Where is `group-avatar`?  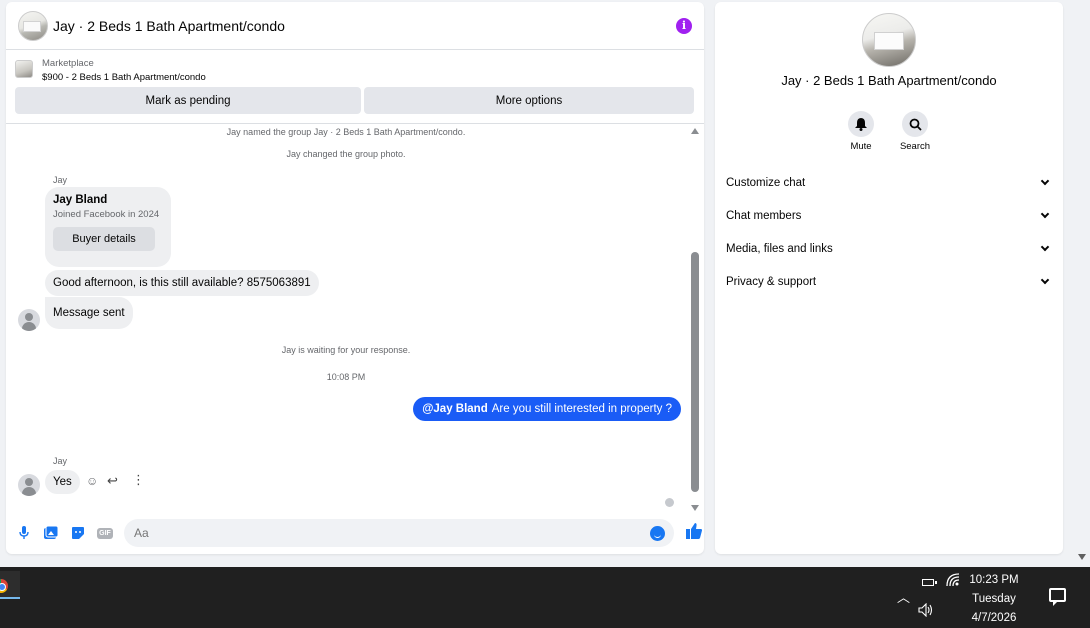 group-avatar is located at coordinates (33, 25).